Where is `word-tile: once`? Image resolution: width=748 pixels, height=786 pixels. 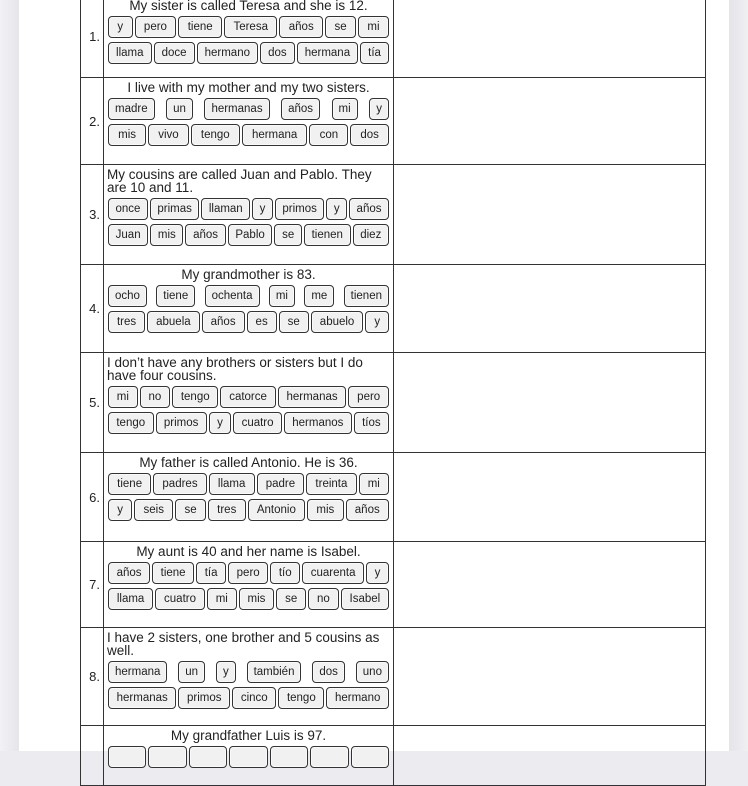 word-tile: once is located at coordinates (128, 209).